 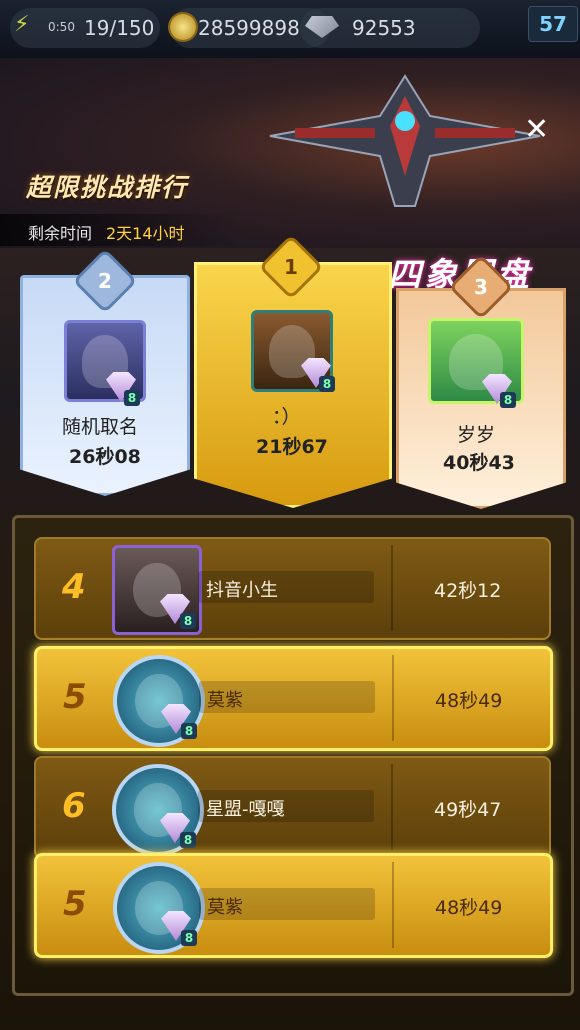 What do you see at coordinates (245, 809) in the screenshot?
I see `player-name: 星盟-嘎嘎` at bounding box center [245, 809].